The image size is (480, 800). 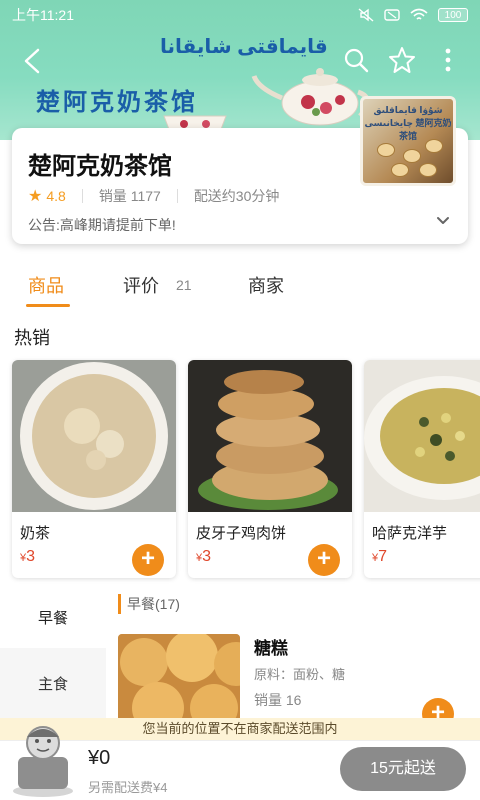 I want to click on banner-uyghur-title: قايماقتى شايقانا, so click(x=244, y=47).